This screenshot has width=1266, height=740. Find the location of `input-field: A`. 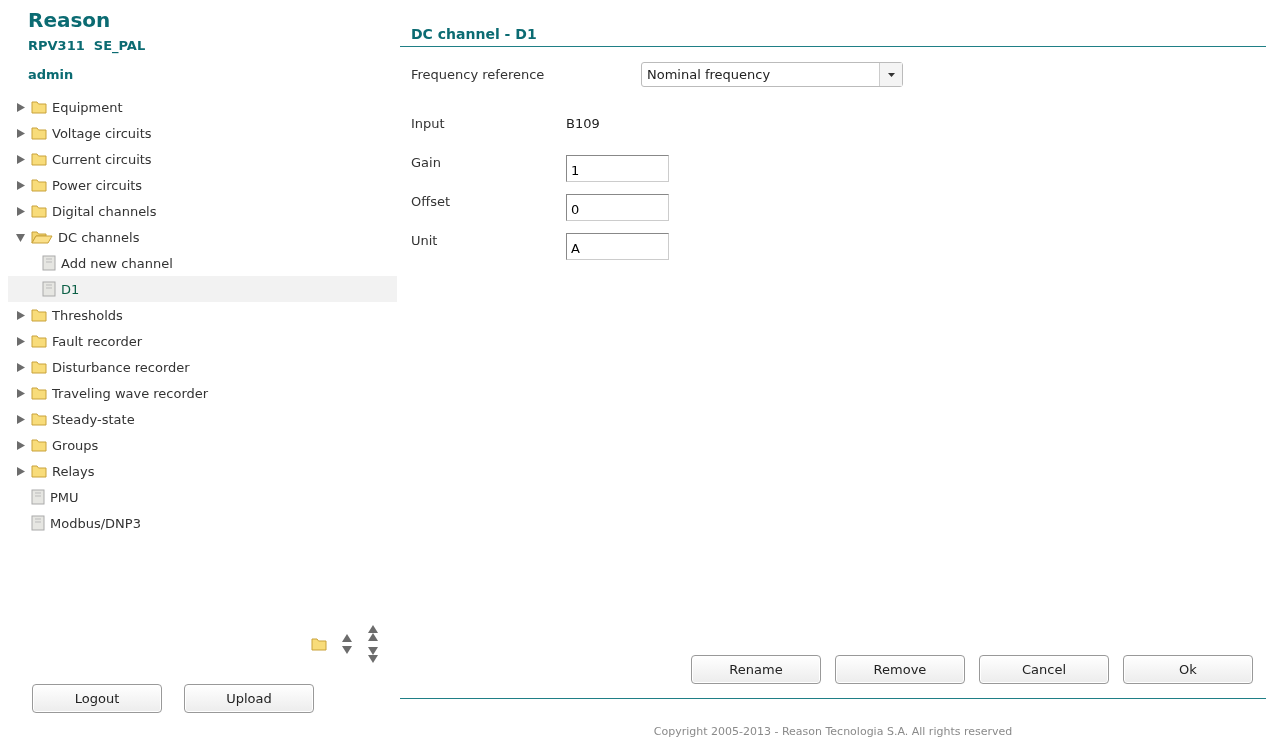

input-field: A is located at coordinates (617, 246).